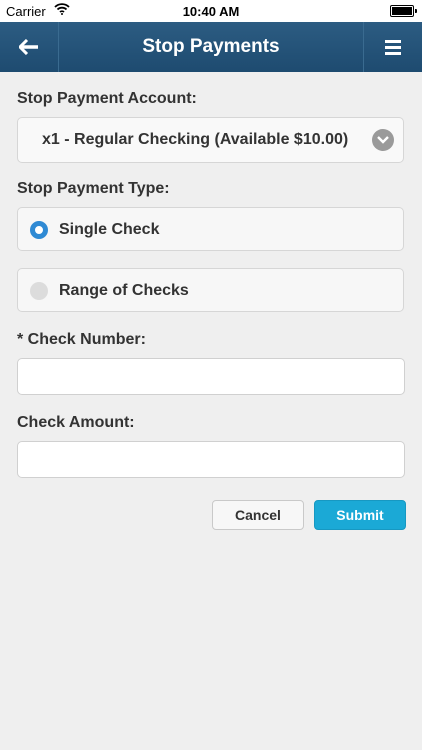  Describe the element at coordinates (107, 98) in the screenshot. I see `account-label: Stop Payment Account:` at that location.